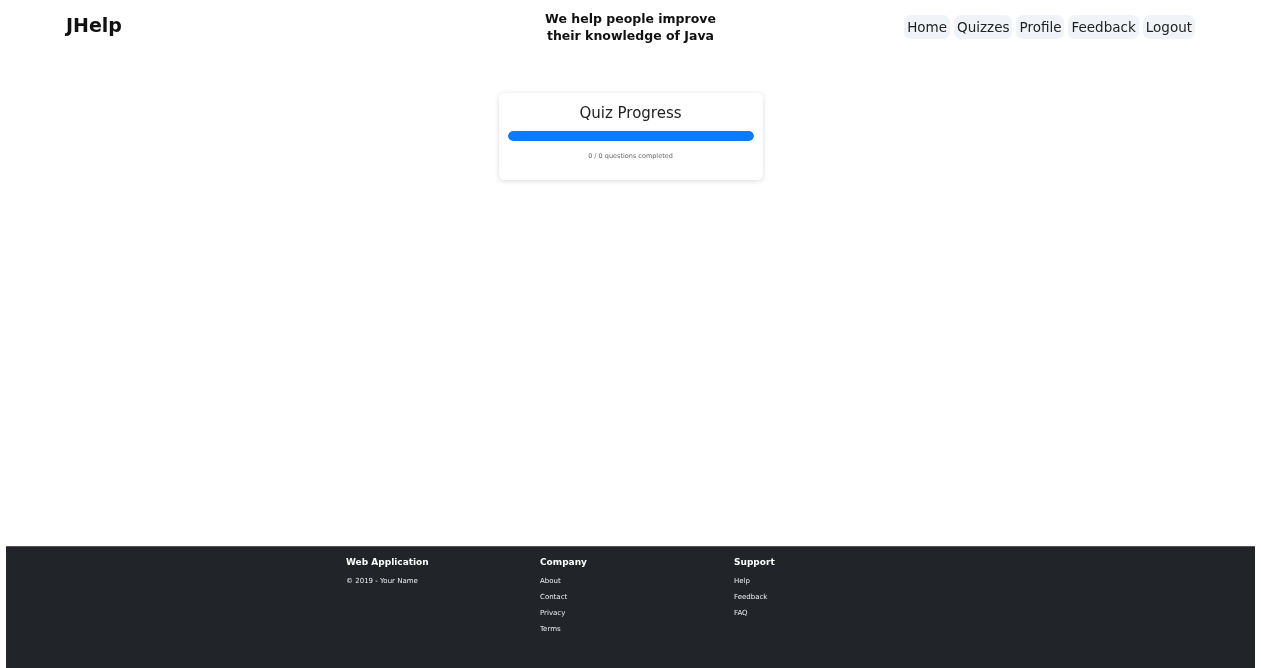  Describe the element at coordinates (94, 25) in the screenshot. I see `brand-name: JHelp` at that location.